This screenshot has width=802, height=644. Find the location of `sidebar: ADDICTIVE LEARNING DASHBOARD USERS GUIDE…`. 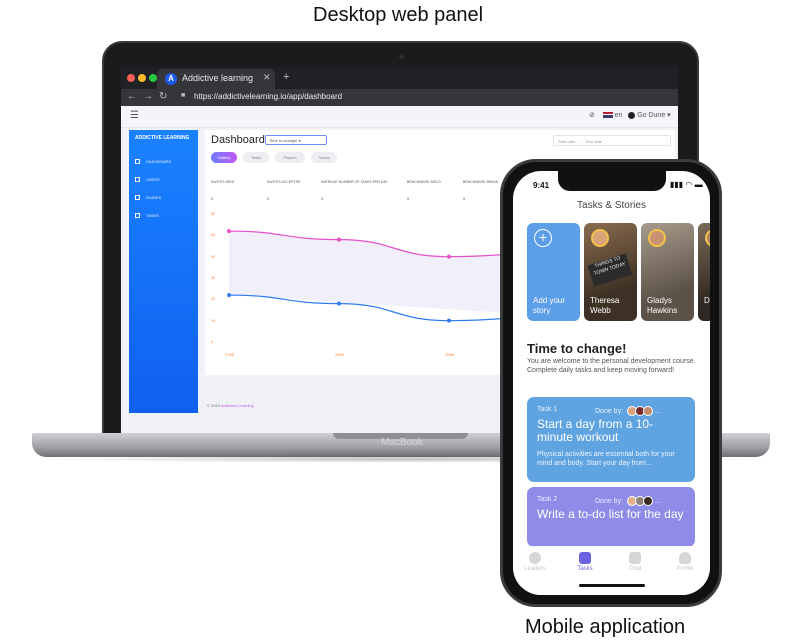

sidebar: ADDICTIVE LEARNING DASHBOARD USERS GUIDE… is located at coordinates (163, 271).